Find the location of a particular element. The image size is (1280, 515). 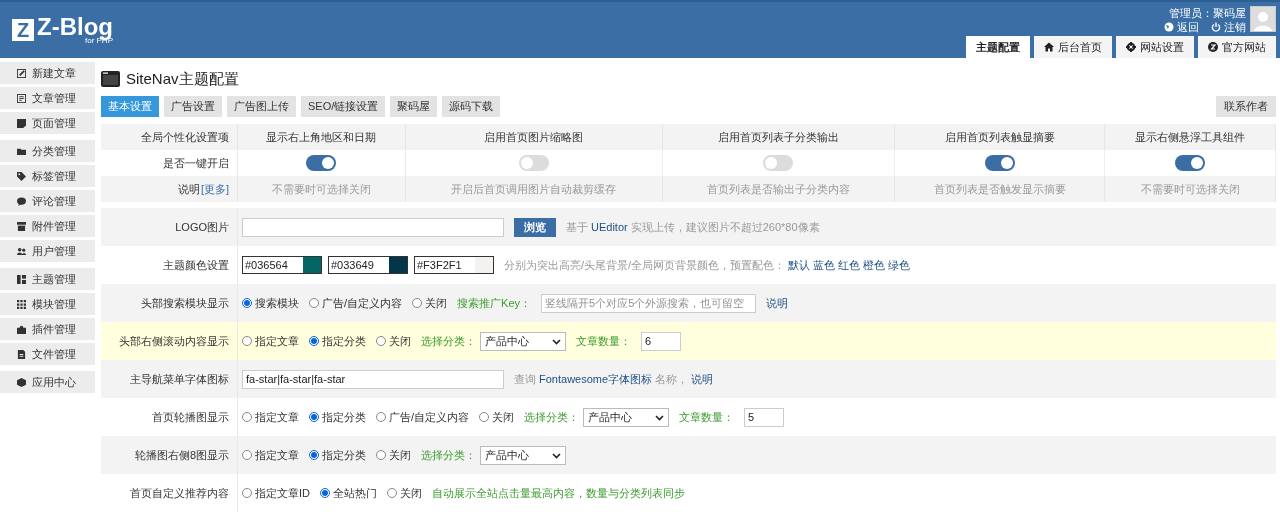

archive-icon is located at coordinates (21, 226).